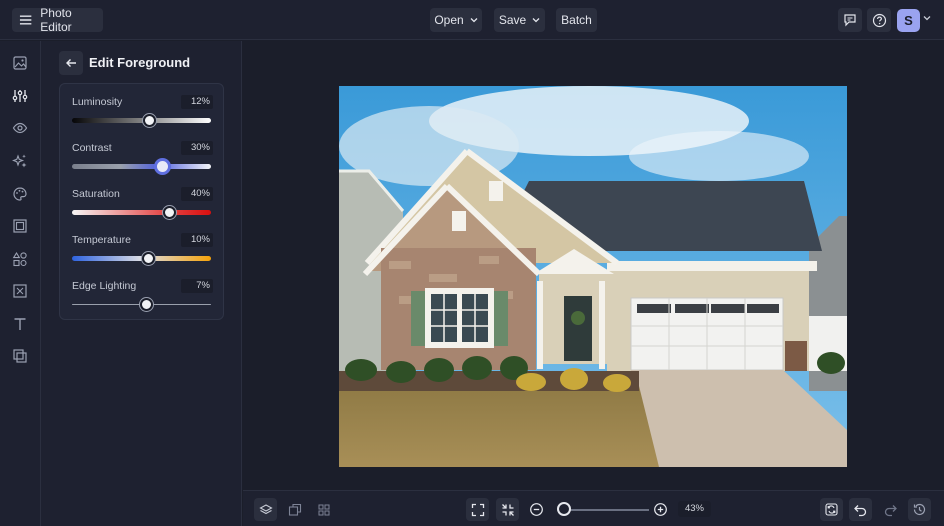  I want to click on redo-icon, so click(890, 511).